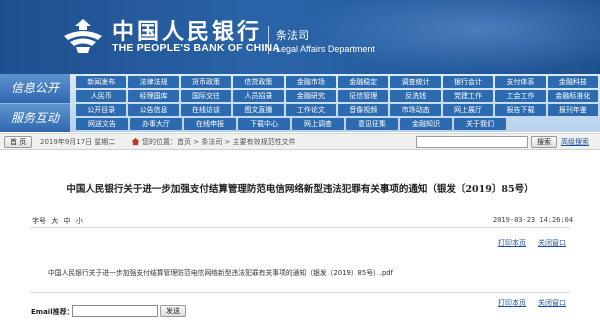 Image resolution: width=600 pixels, height=324 pixels. I want to click on nav-item: 工作论文, so click(311, 110).